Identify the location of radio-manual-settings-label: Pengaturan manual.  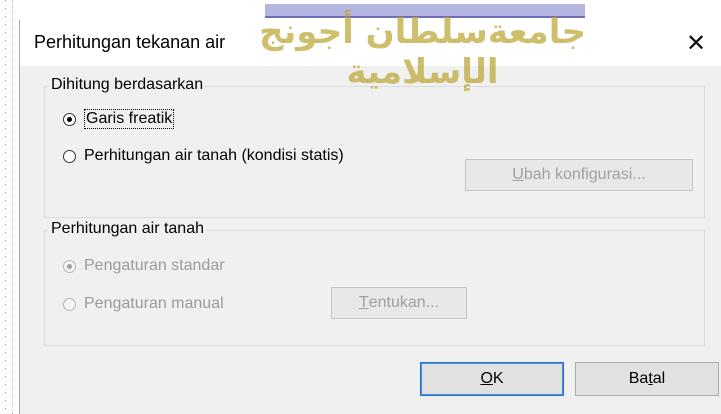
(154, 303).